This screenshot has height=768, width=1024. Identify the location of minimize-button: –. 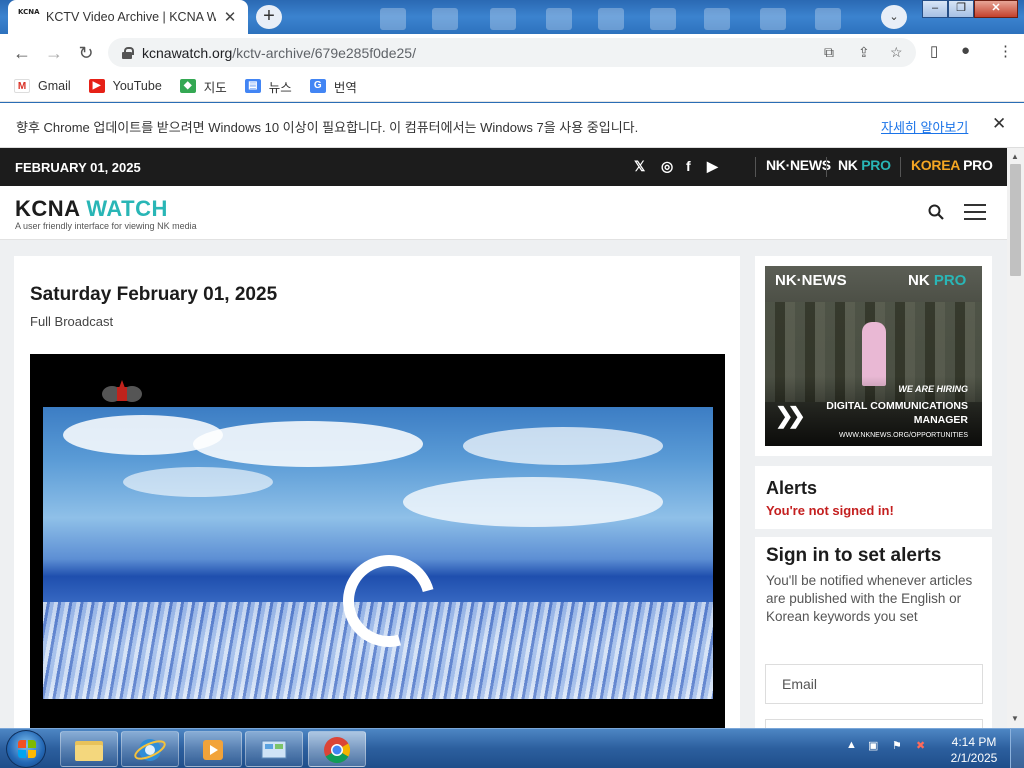
(935, 9).